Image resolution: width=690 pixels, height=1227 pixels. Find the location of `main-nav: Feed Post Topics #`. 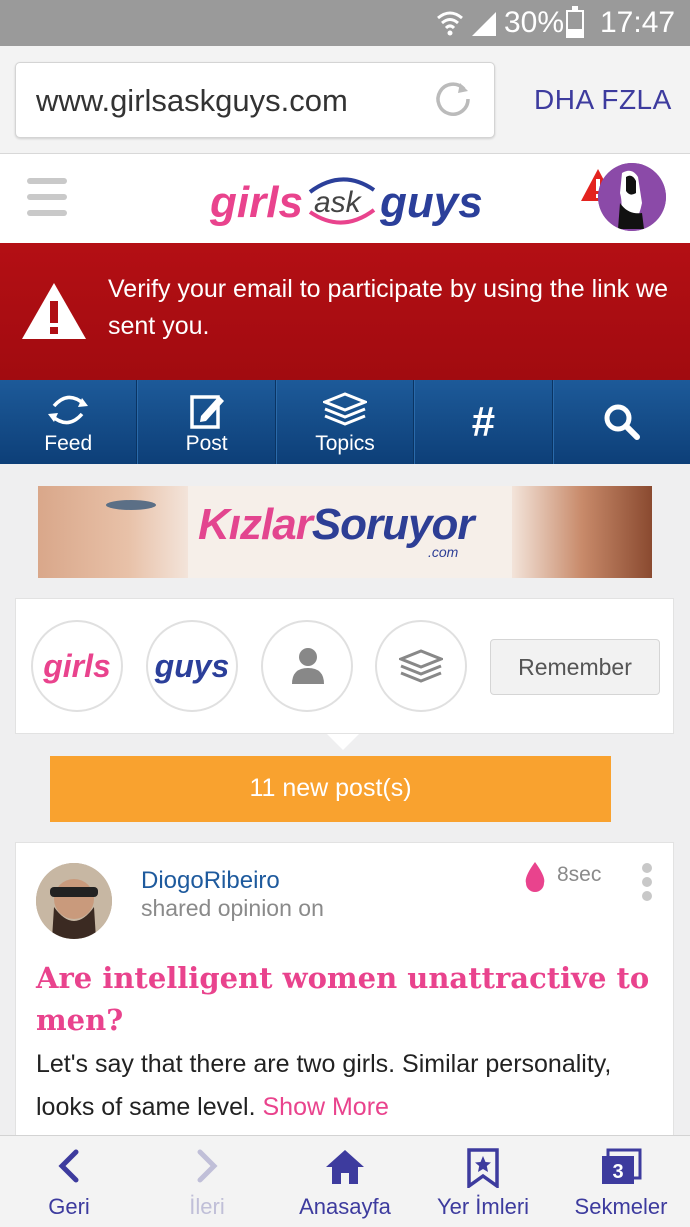

main-nav: Feed Post Topics # is located at coordinates (345, 422).